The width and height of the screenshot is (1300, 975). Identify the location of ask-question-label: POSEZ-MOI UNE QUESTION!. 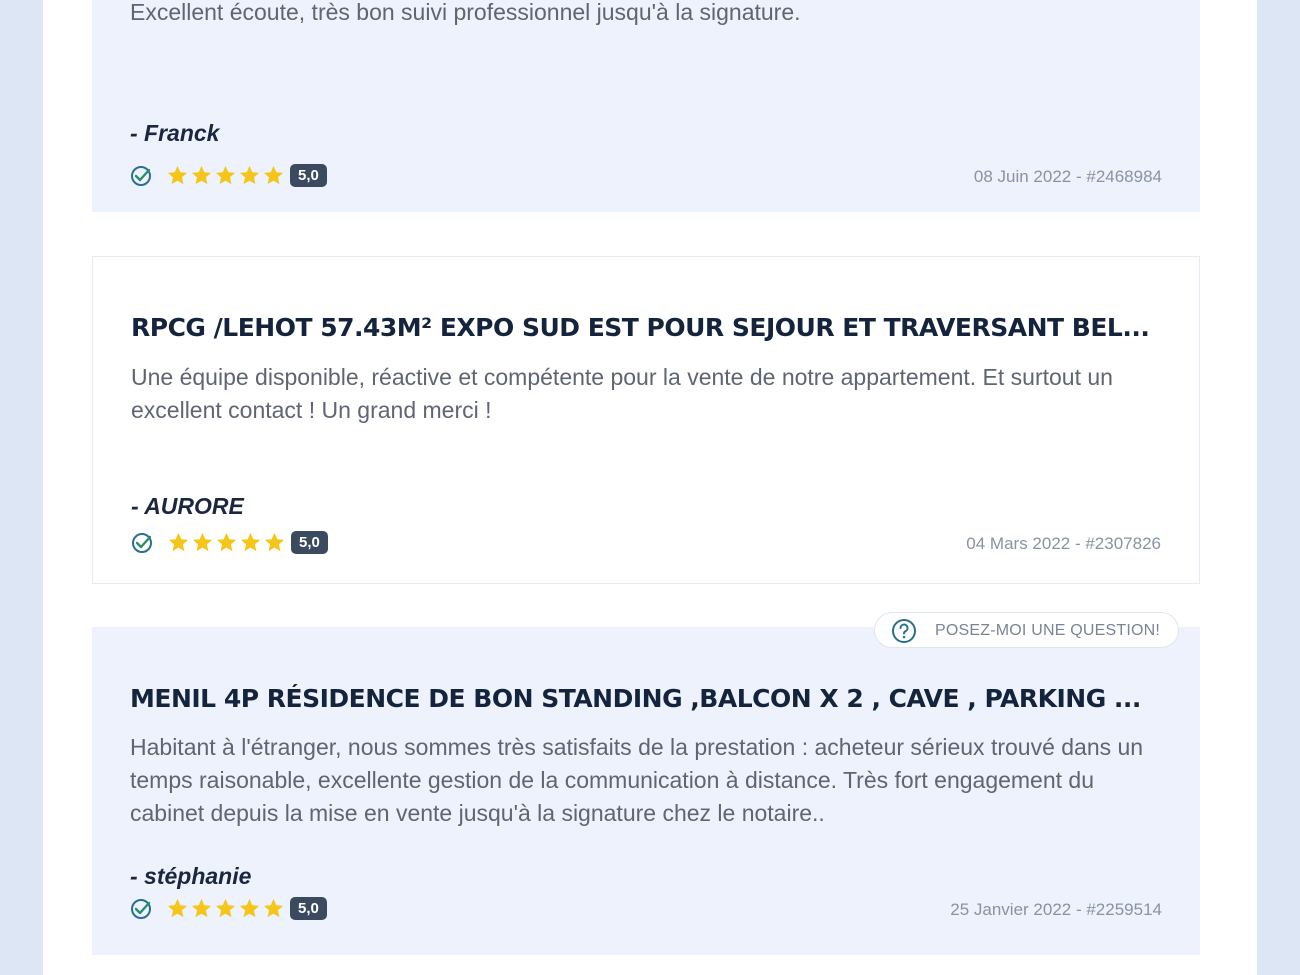
(1048, 630).